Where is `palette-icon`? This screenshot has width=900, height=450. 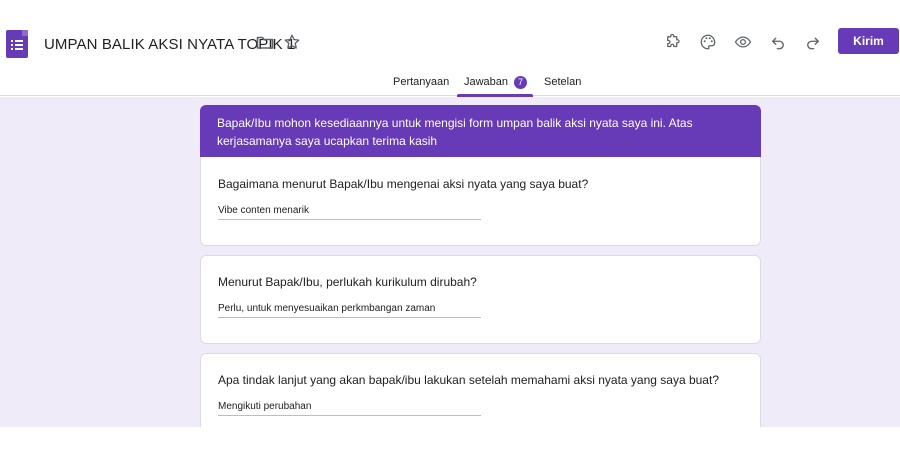
palette-icon is located at coordinates (708, 42).